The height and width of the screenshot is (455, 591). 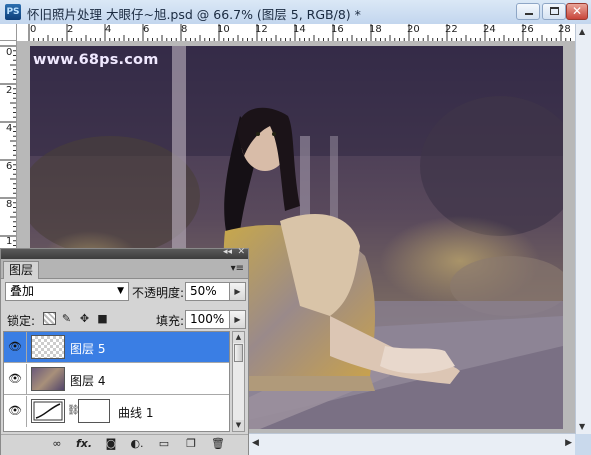 I want to click on maximize-button, so click(x=554, y=11).